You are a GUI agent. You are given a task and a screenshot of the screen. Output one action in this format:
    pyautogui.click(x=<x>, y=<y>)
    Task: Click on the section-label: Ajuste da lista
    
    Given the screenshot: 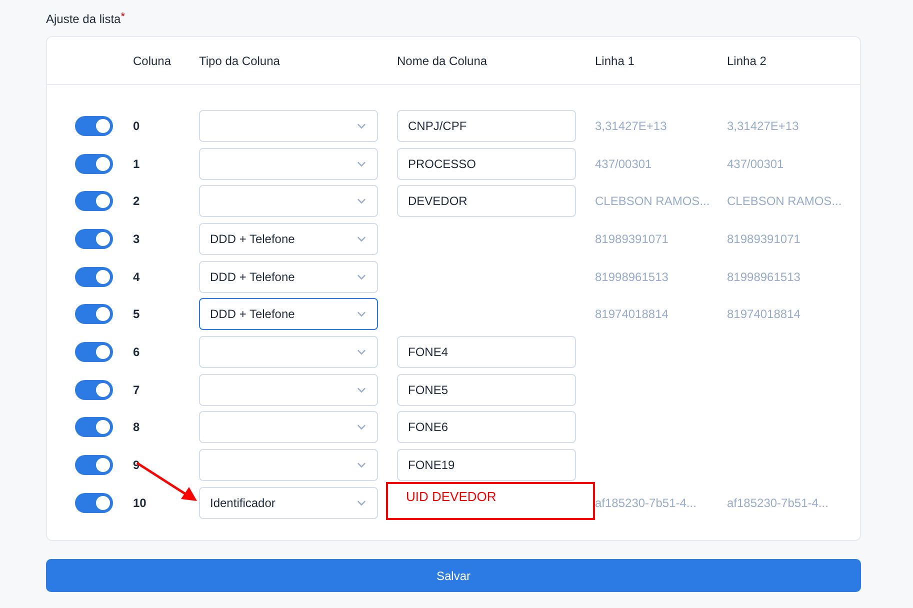 What is the action you would take?
    pyautogui.click(x=83, y=19)
    